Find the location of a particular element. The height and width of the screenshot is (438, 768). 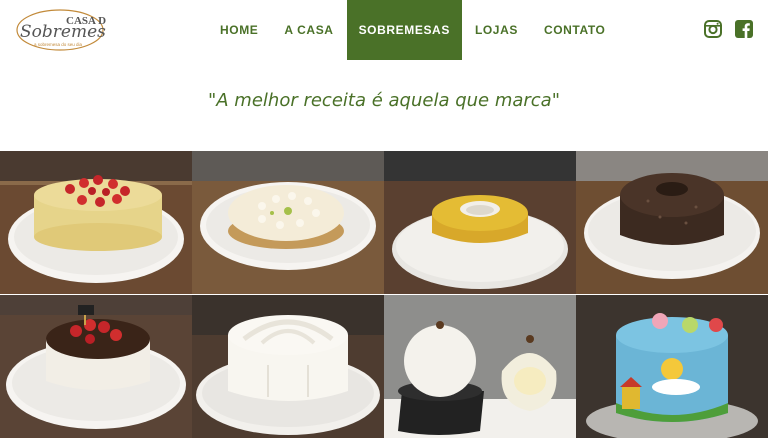

gallery-item-strawberry-coconut-cake is located at coordinates (96, 222).